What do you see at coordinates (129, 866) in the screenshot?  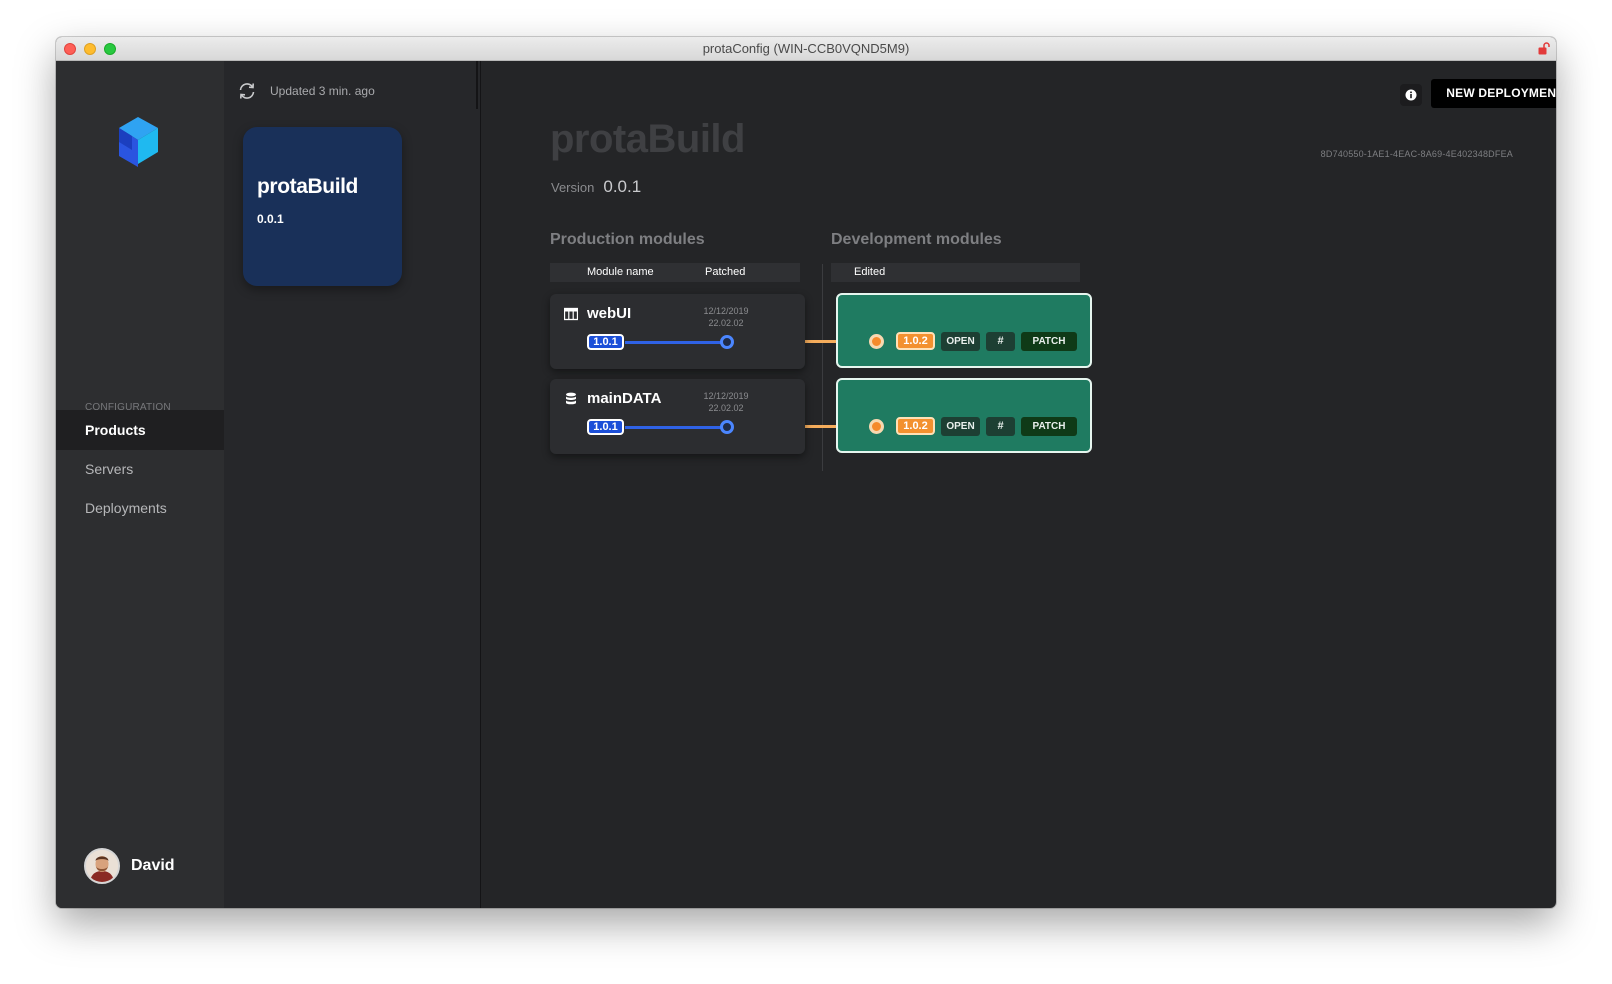 I see `user-profile: David` at bounding box center [129, 866].